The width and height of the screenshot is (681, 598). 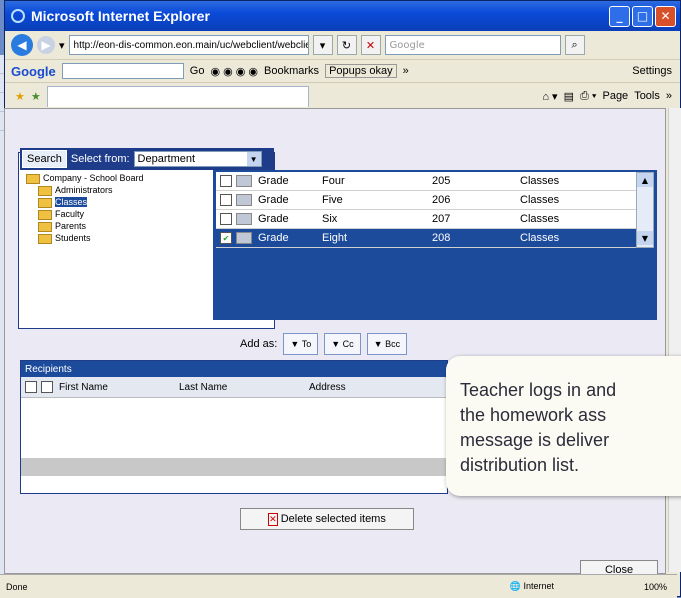 I want to click on more-button: », so click(x=406, y=71).